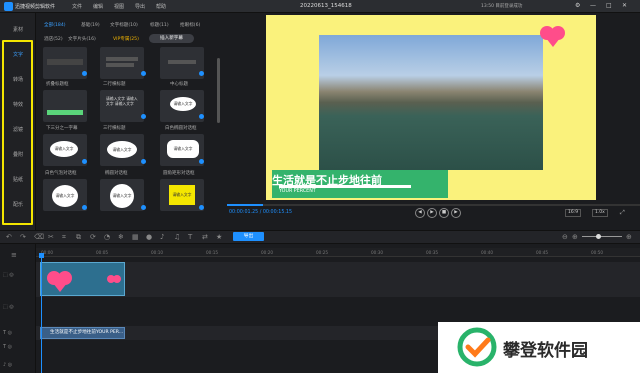 The width and height of the screenshot is (640, 373). I want to click on maximize-button: □, so click(609, 5).